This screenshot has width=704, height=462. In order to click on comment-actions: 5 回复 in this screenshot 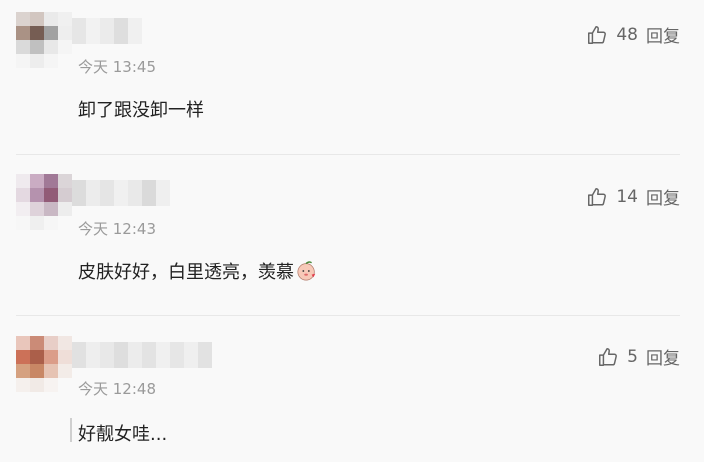, I will do `click(638, 356)`.